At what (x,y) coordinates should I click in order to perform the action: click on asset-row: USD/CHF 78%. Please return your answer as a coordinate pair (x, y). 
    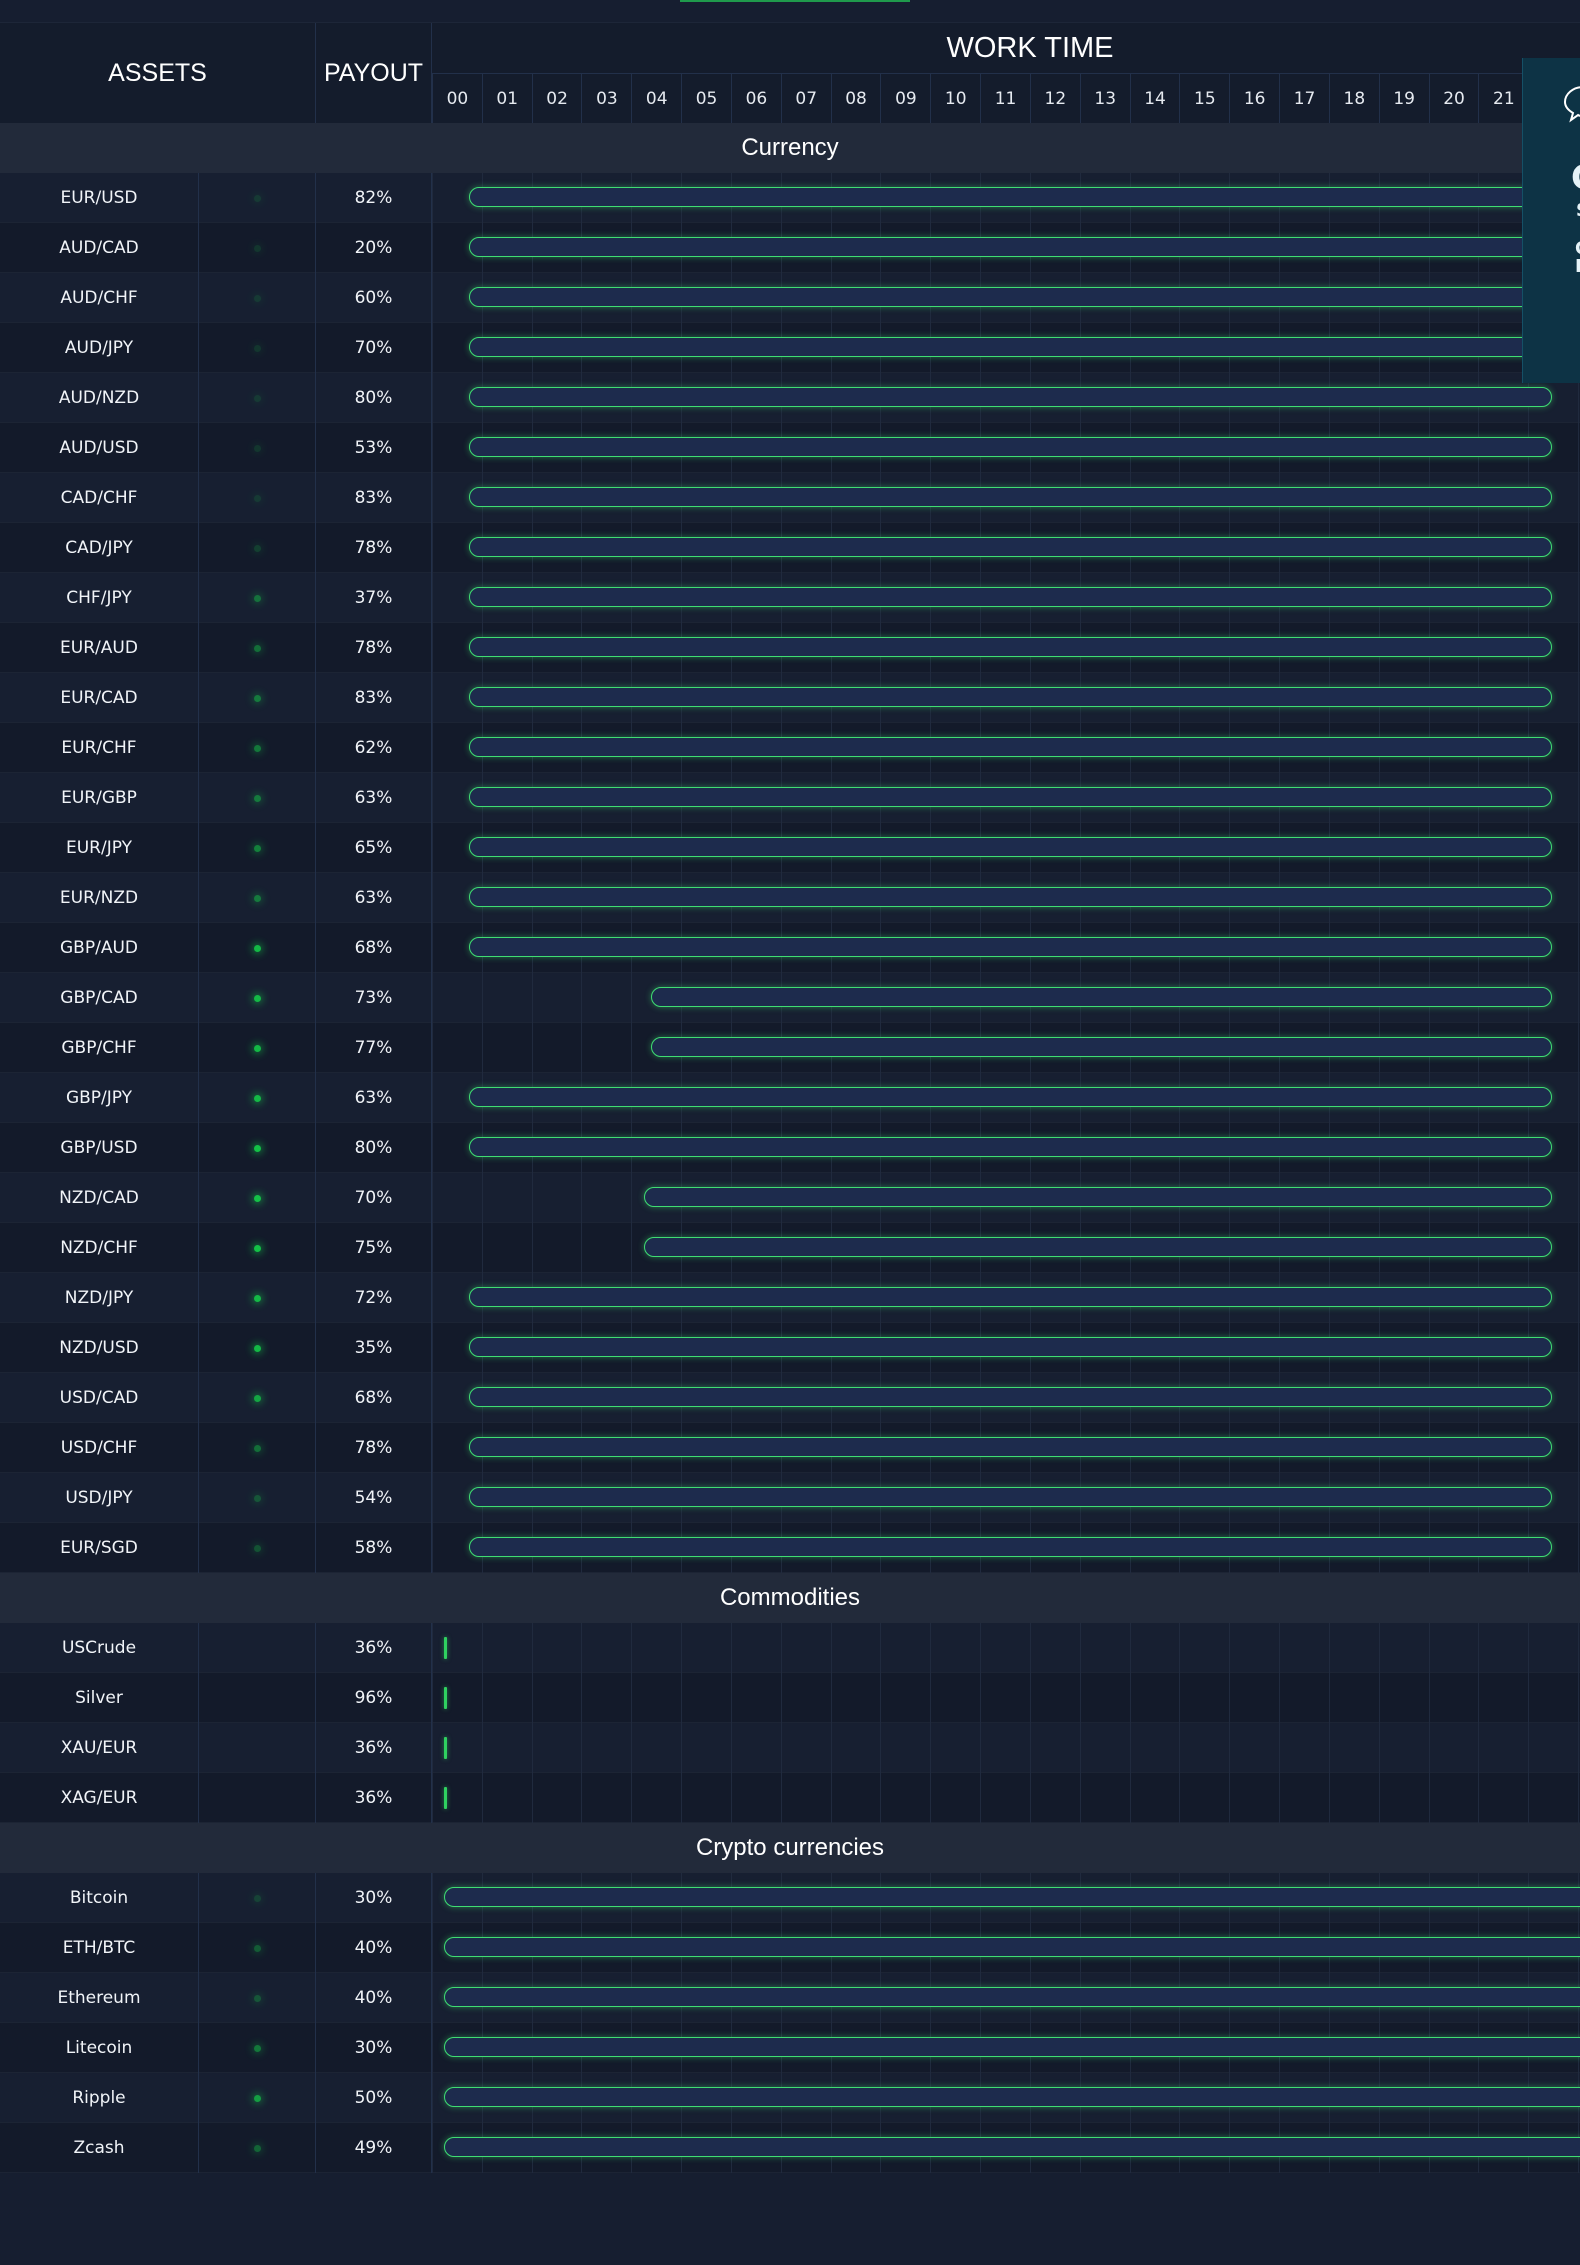
    Looking at the image, I should click on (790, 1448).